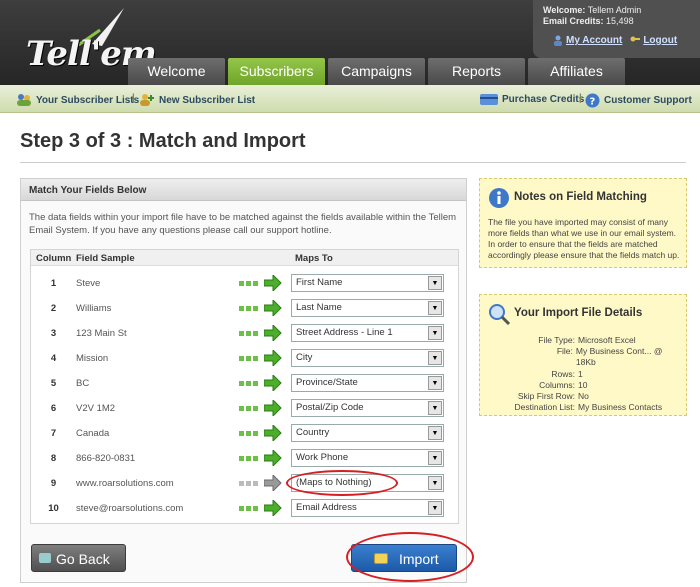  What do you see at coordinates (147, 100) in the screenshot?
I see `add-user-icon` at bounding box center [147, 100].